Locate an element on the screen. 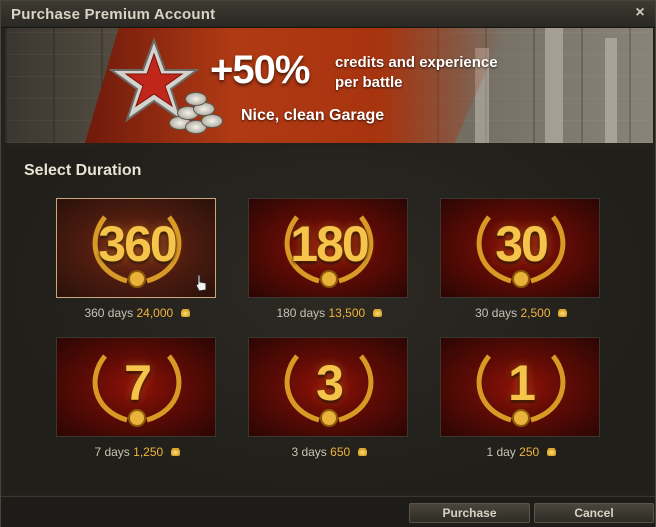 This screenshot has width=656, height=527. duration-option-30: 30 30 days 2,500 is located at coordinates (521, 259).